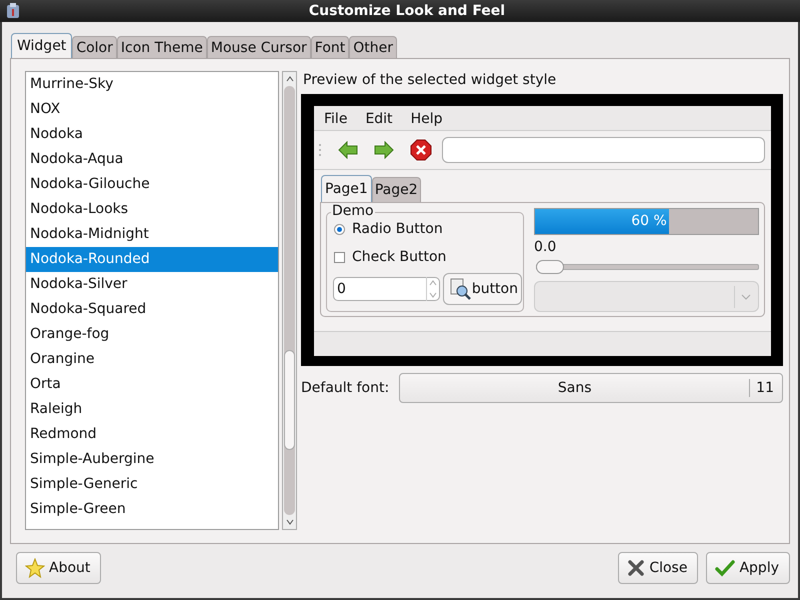  What do you see at coordinates (591, 388) in the screenshot?
I see `font-button: Sans 11` at bounding box center [591, 388].